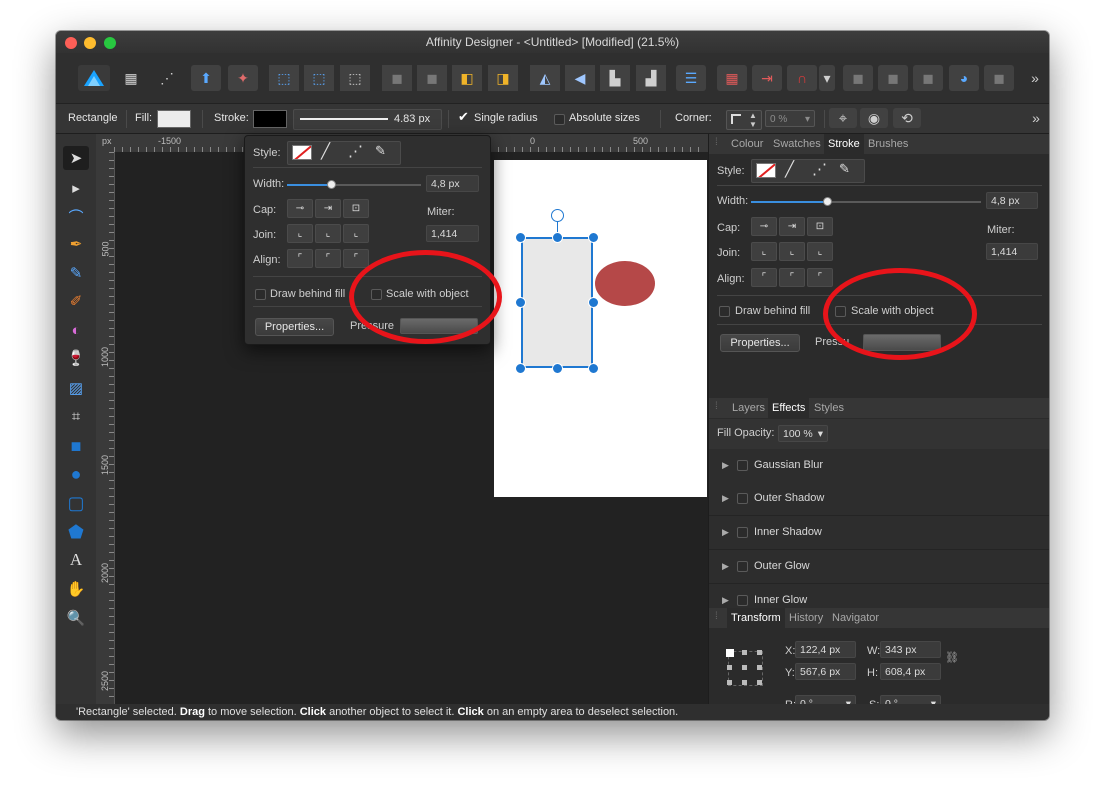  Describe the element at coordinates (879, 466) in the screenshot. I see `effect-row: ▶ Gaussian Blur` at that location.